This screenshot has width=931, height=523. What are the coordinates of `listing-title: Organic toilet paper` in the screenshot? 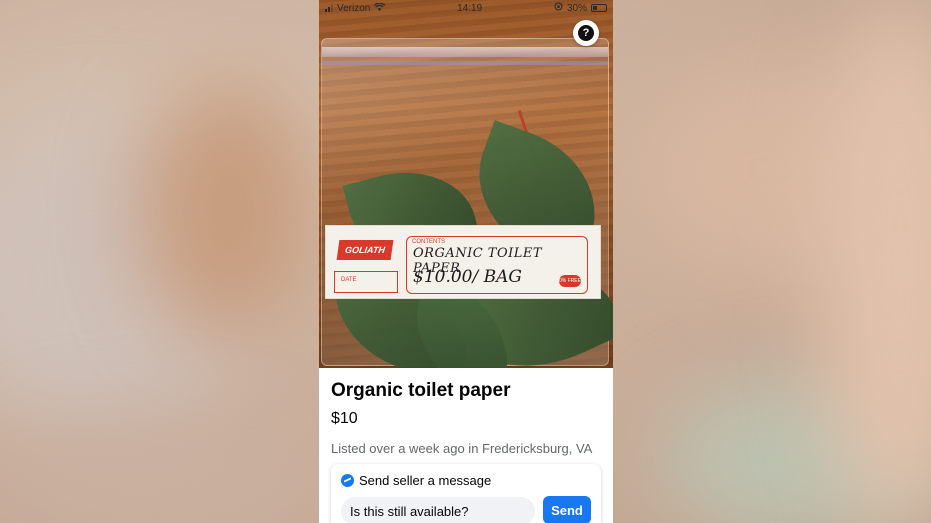 It's located at (421, 390).